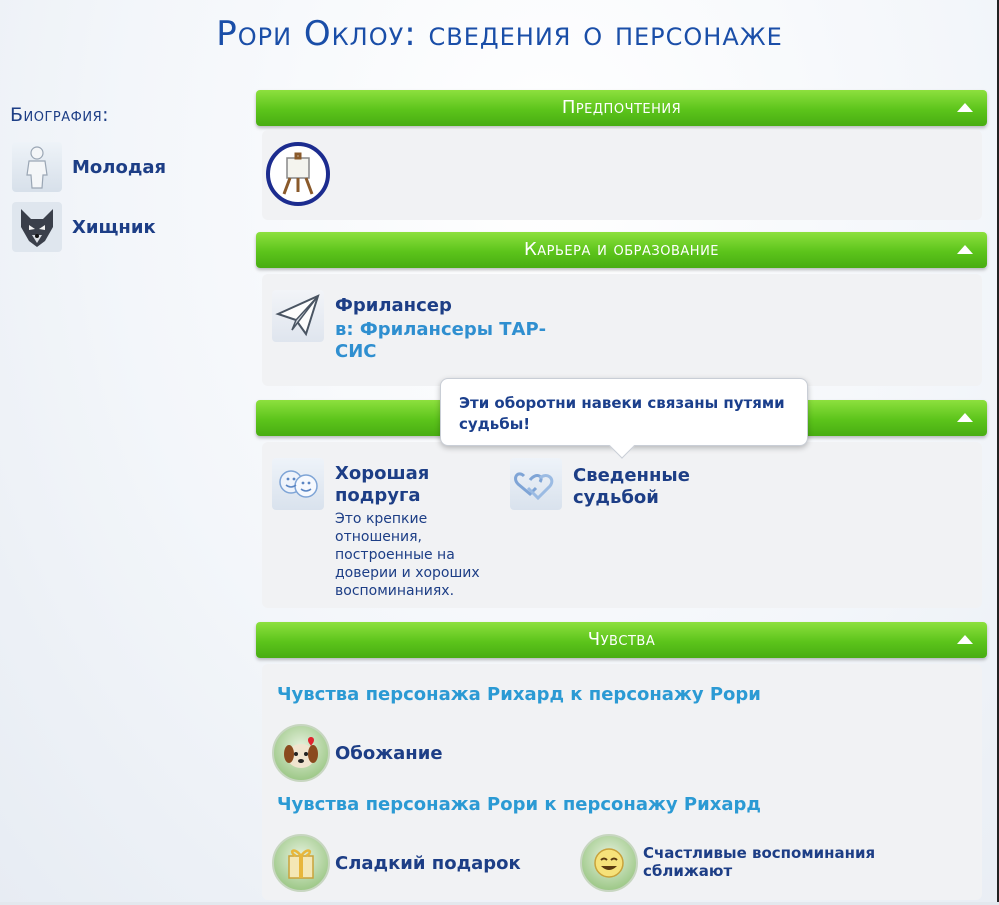 This screenshot has height=905, width=999. What do you see at coordinates (298, 316) in the screenshot?
I see `paper-plane-icon` at bounding box center [298, 316].